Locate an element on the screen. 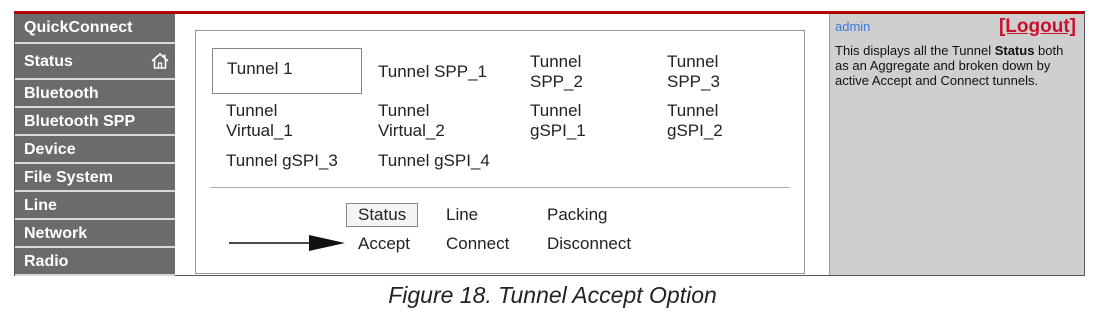 This screenshot has width=1105, height=333. sidebar-item-label: Status is located at coordinates (48, 61).